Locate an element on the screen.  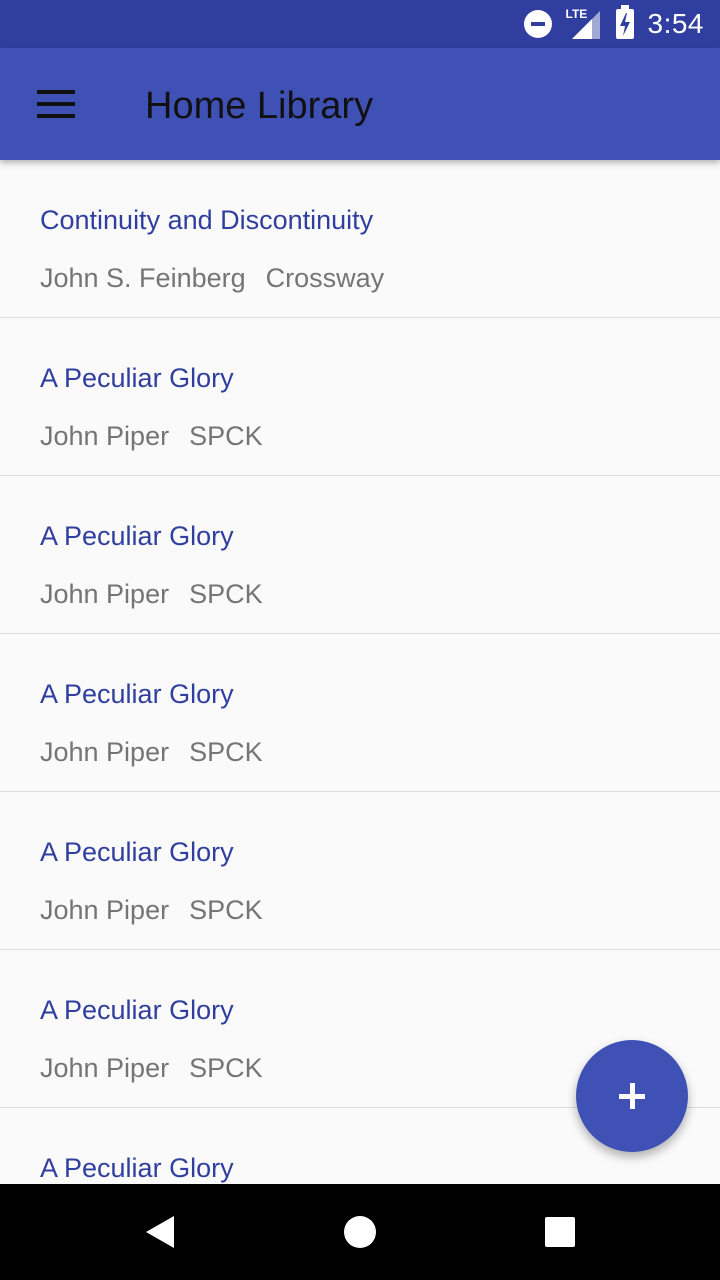
lte-signal-icon: LTE is located at coordinates (584, 23).